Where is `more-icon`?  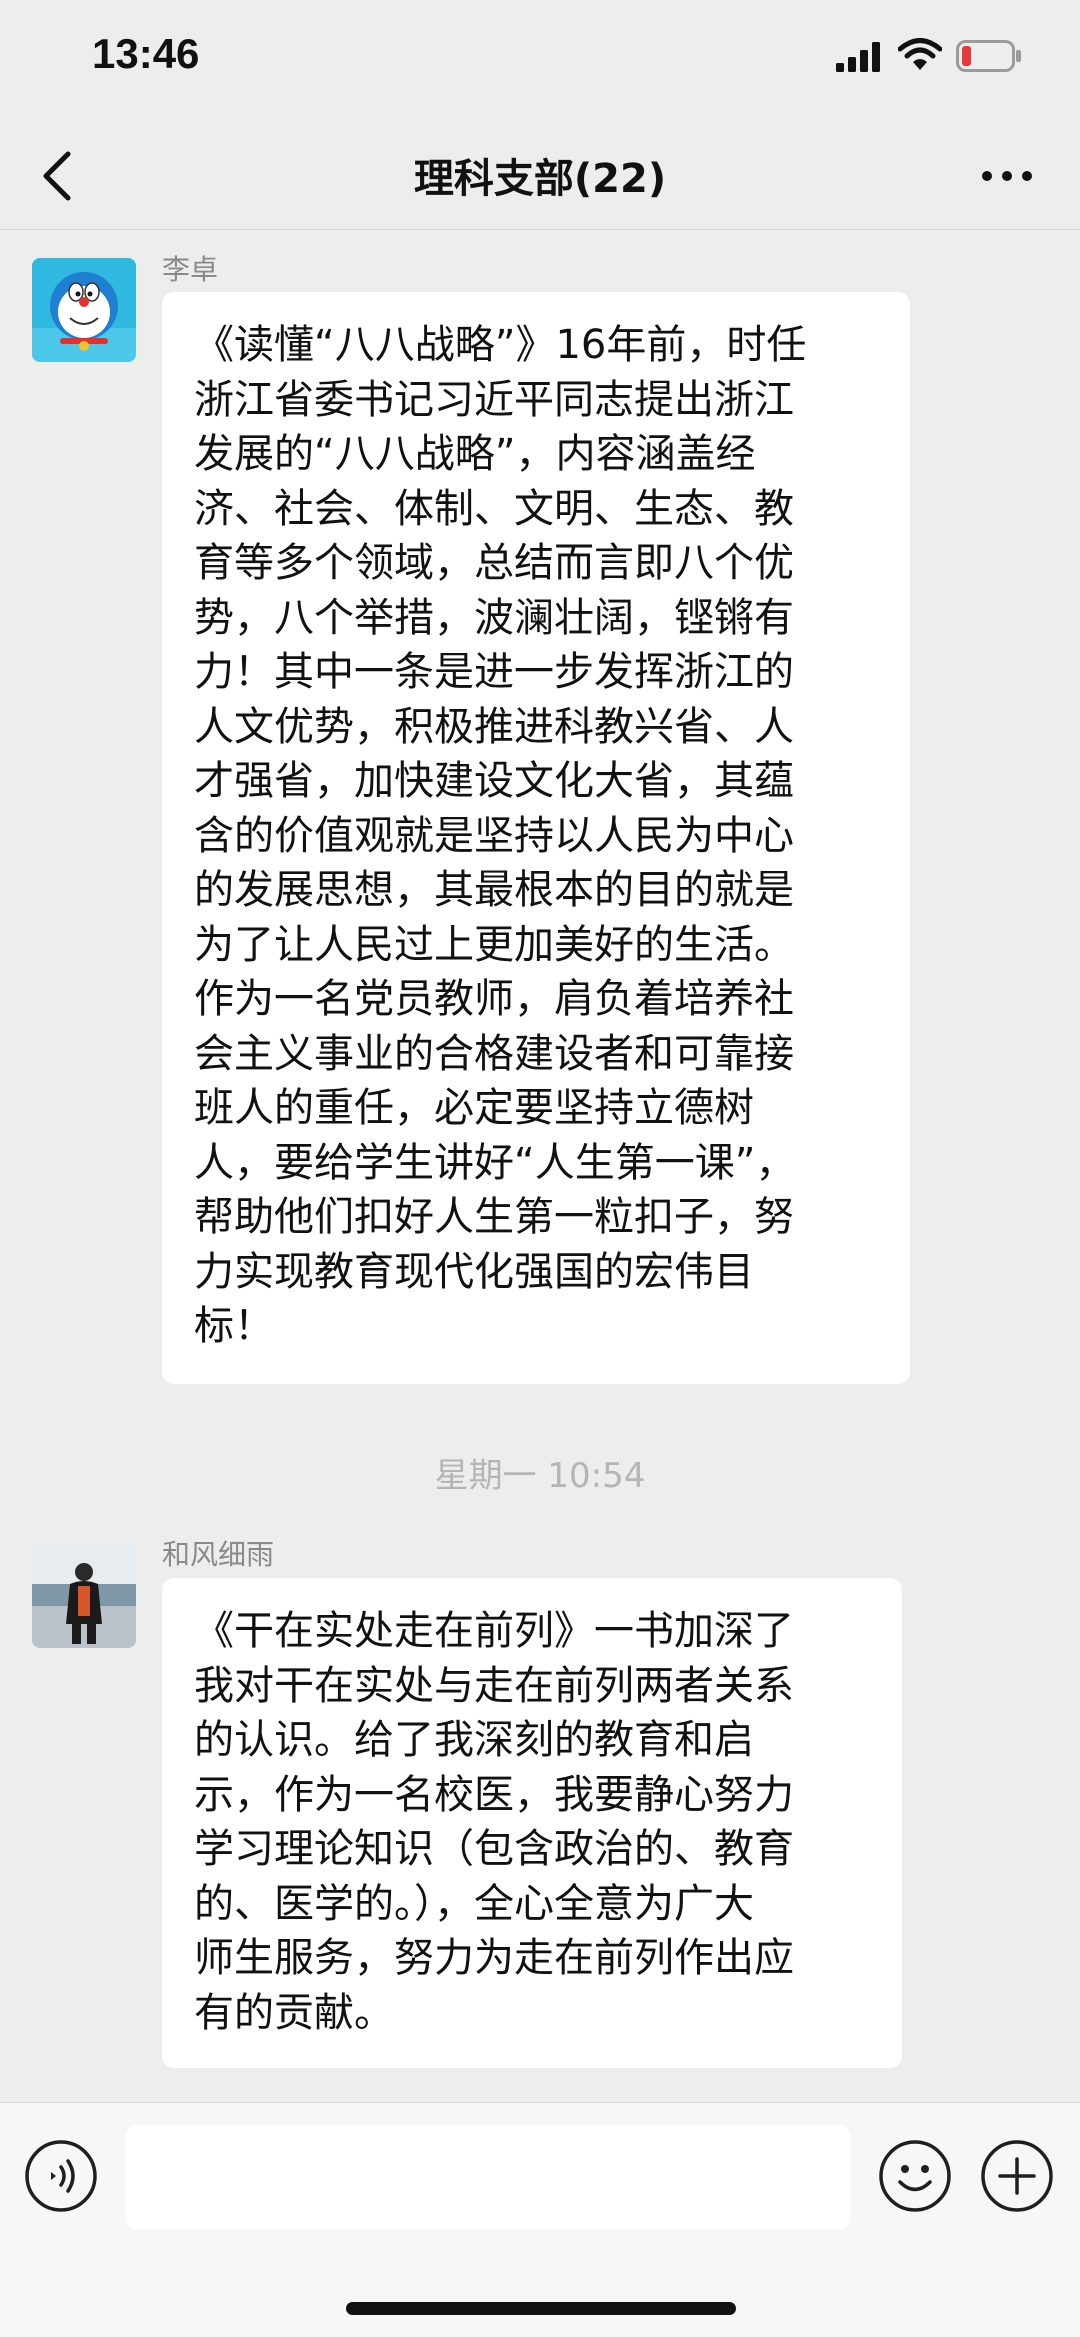 more-icon is located at coordinates (1007, 176).